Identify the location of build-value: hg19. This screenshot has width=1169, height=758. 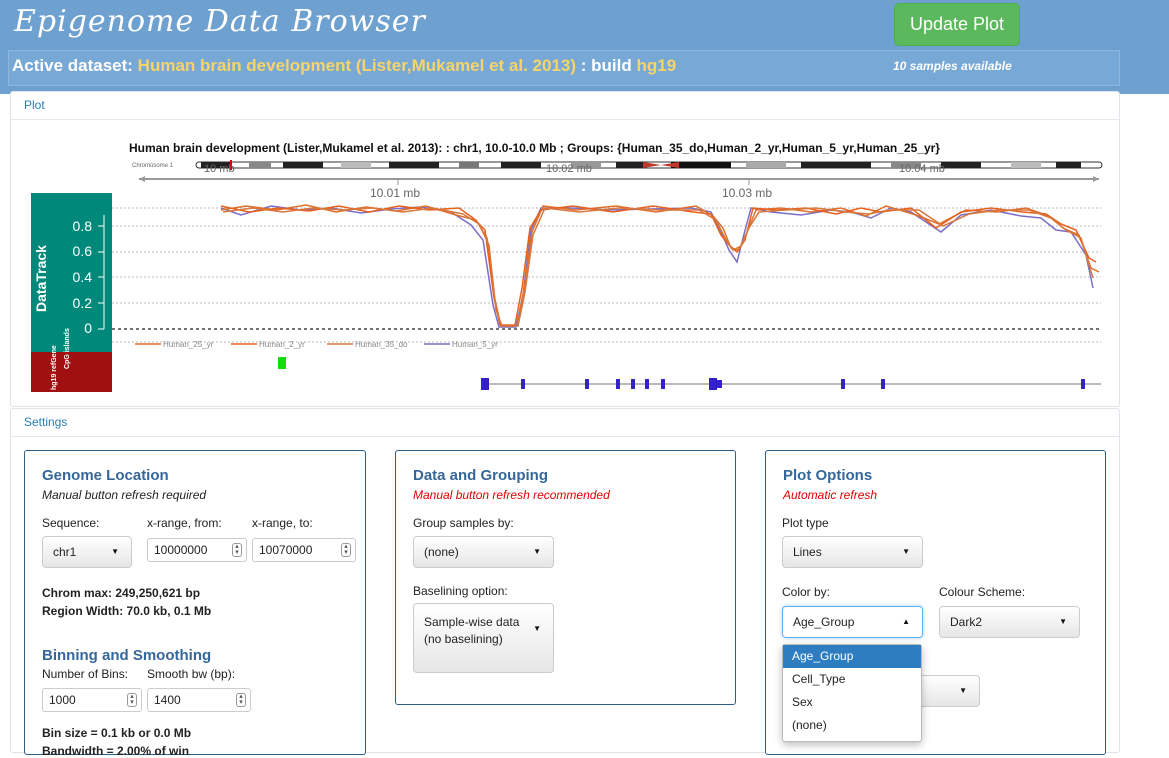
(656, 65).